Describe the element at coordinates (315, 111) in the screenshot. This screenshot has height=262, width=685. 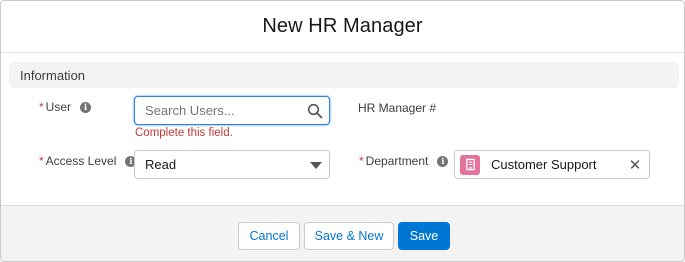
I see `search-icon` at that location.